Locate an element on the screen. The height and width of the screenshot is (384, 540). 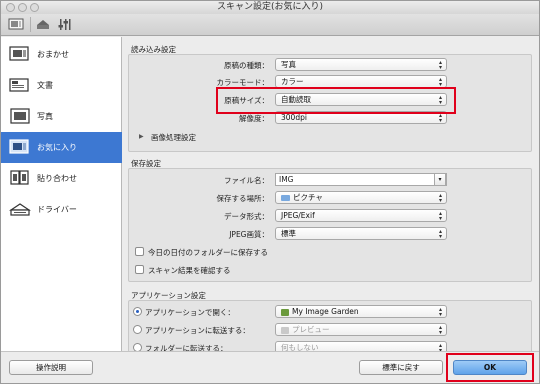
sidebar-item-label: おまかせ is located at coordinates (53, 54).